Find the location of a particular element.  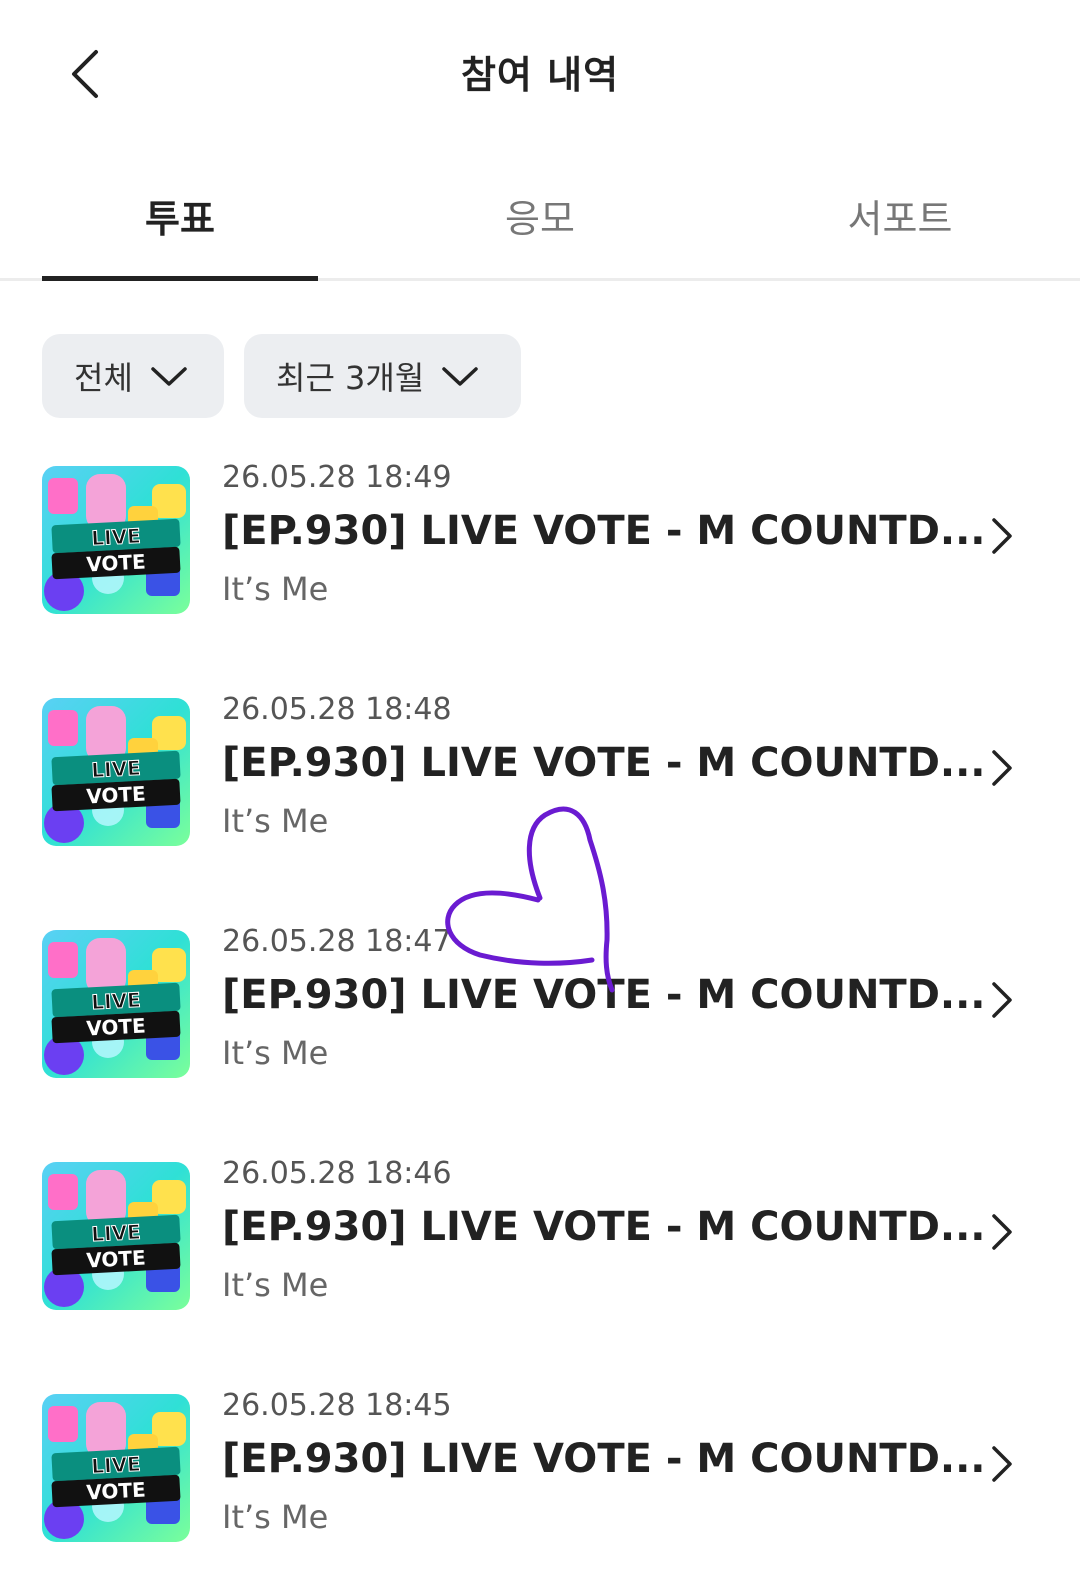

filter-period-dropdown: 최근 3개월 is located at coordinates (382, 376).